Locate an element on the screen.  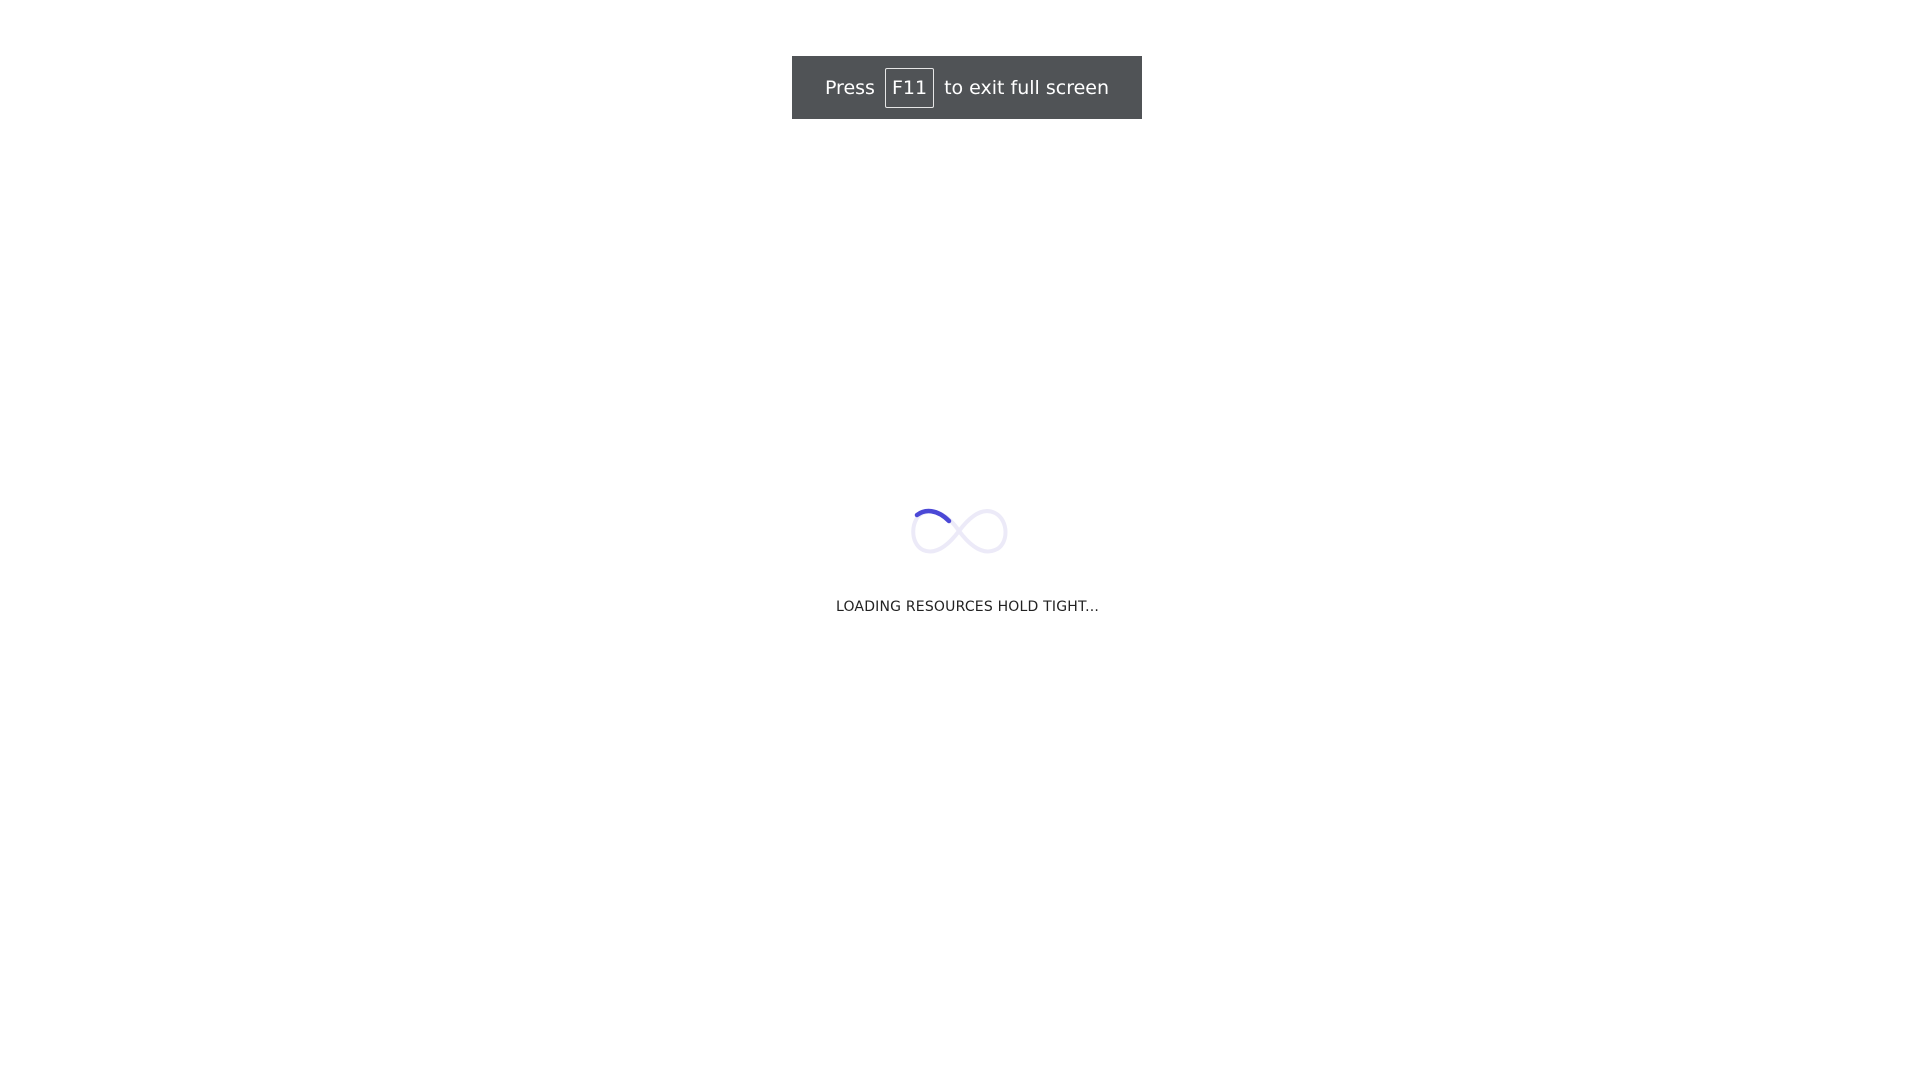
f11-key-badge: F11 is located at coordinates (909, 87).